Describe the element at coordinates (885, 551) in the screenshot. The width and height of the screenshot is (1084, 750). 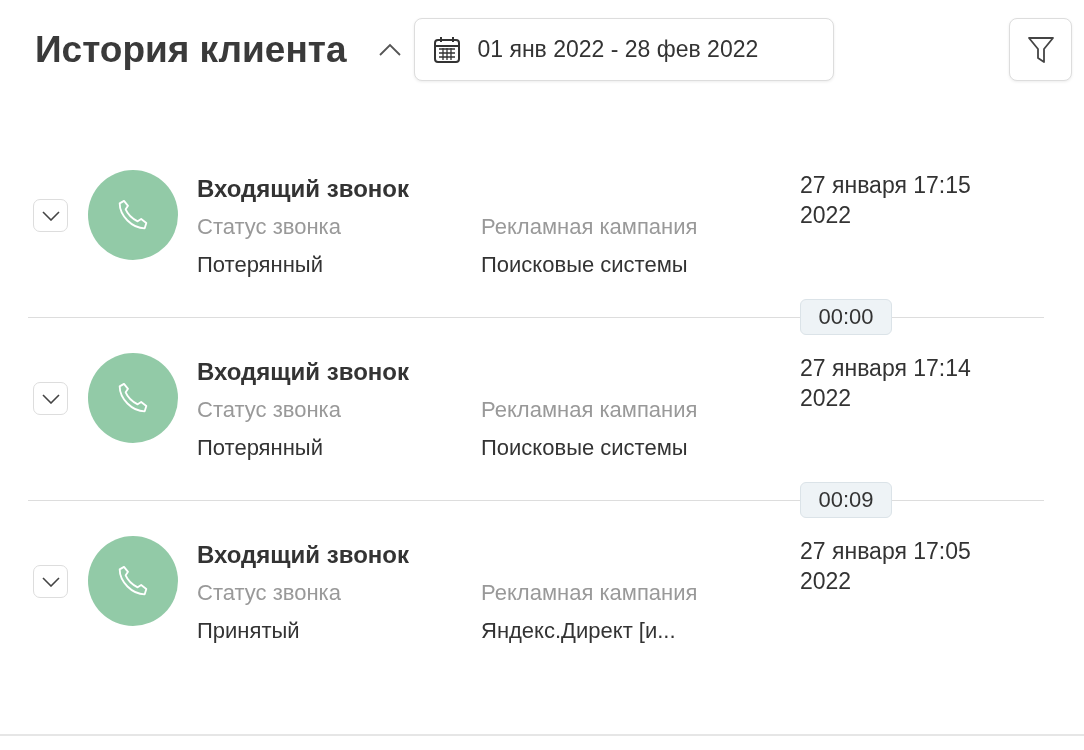
I see `call-datetime: 27 января 17:05` at that location.